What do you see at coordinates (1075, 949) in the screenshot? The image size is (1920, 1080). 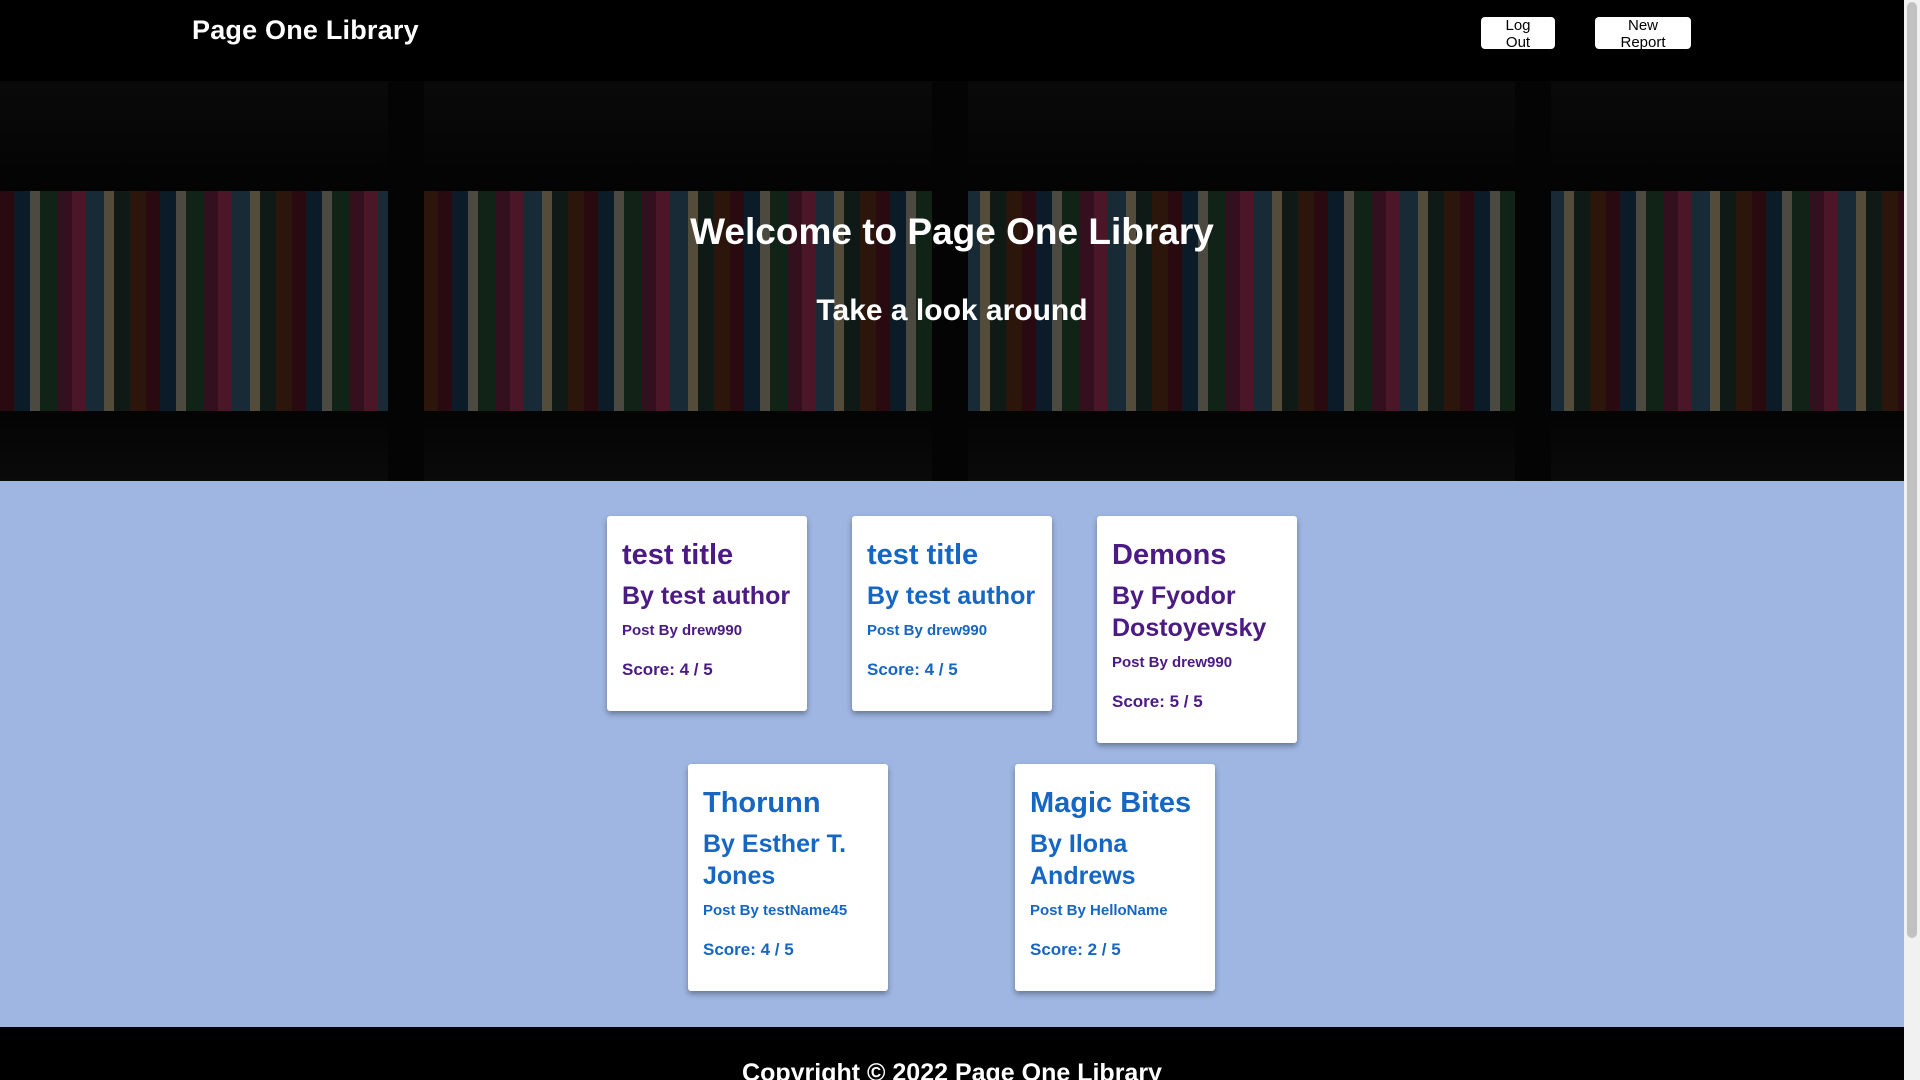 I see `card-score: Score: 2 / 5` at bounding box center [1075, 949].